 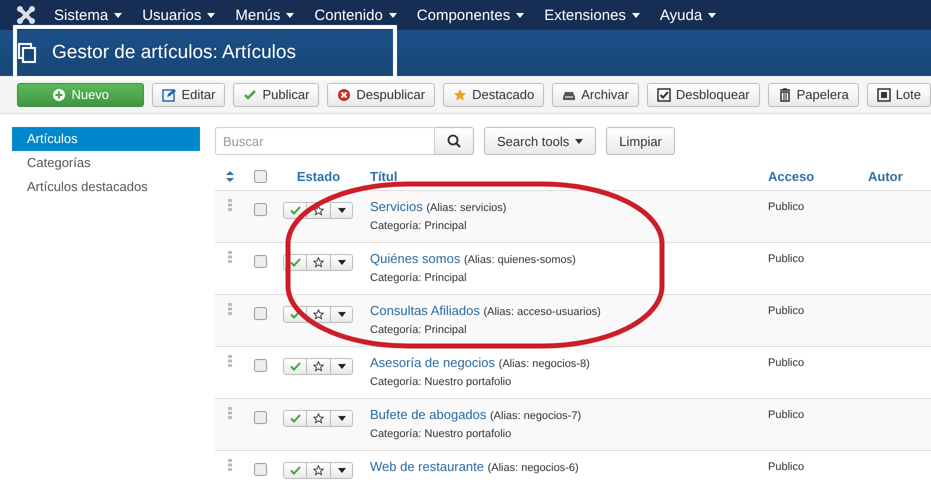 What do you see at coordinates (169, 95) in the screenshot?
I see `edit-icon` at bounding box center [169, 95].